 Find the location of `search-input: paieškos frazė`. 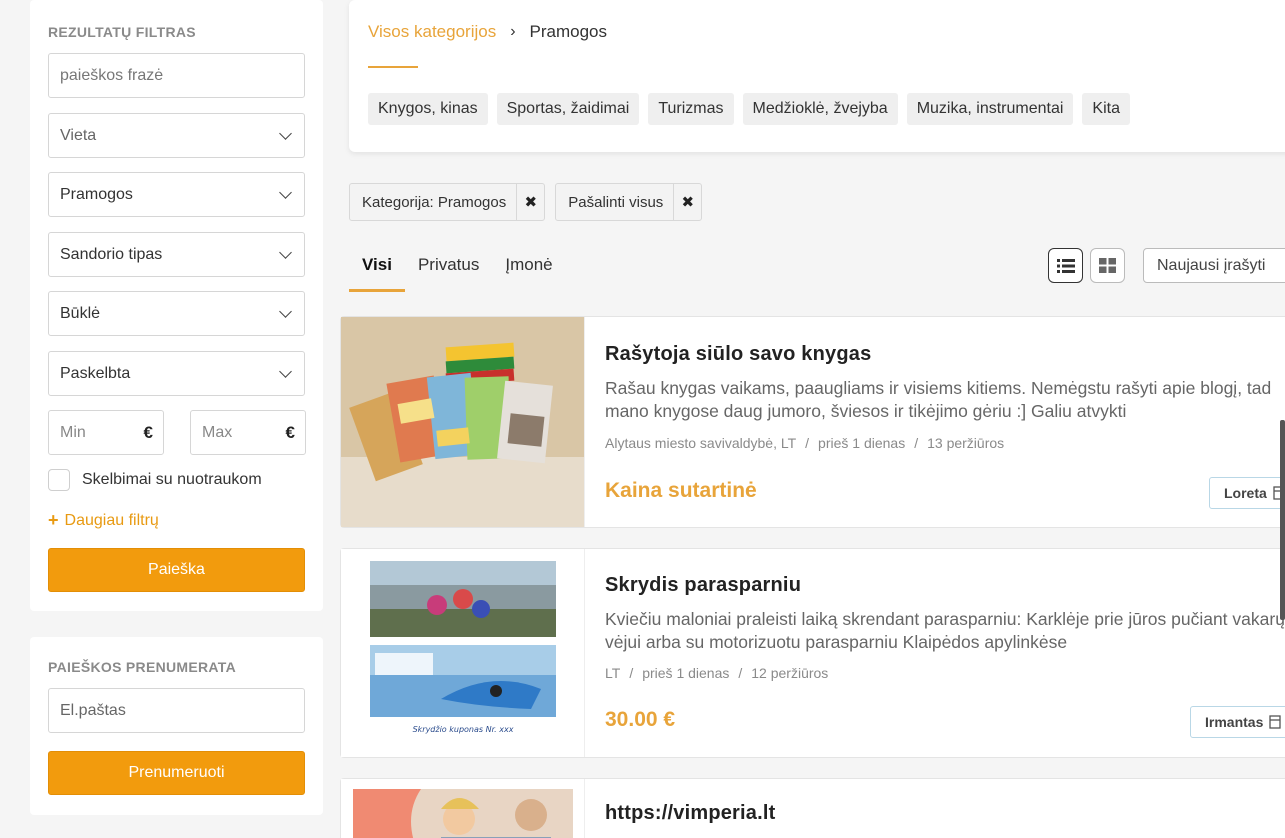

search-input: paieškos frazė is located at coordinates (176, 75).